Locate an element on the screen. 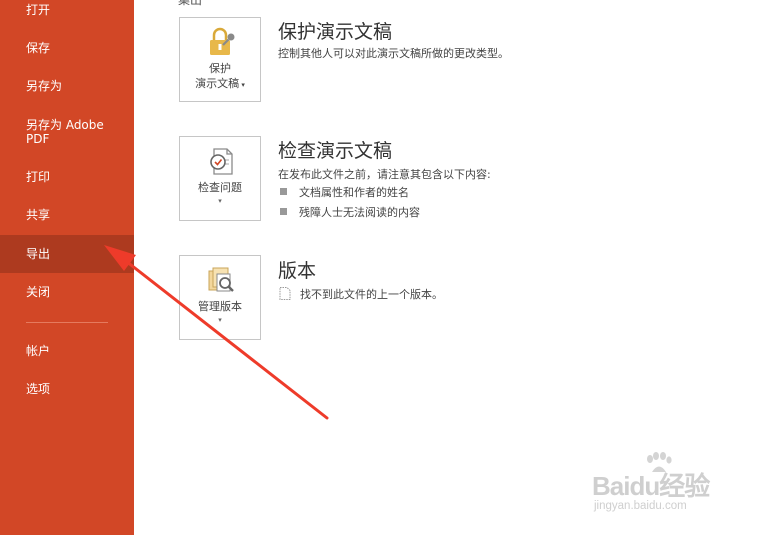 The height and width of the screenshot is (535, 775). nav-options: 选项 is located at coordinates (67, 389).